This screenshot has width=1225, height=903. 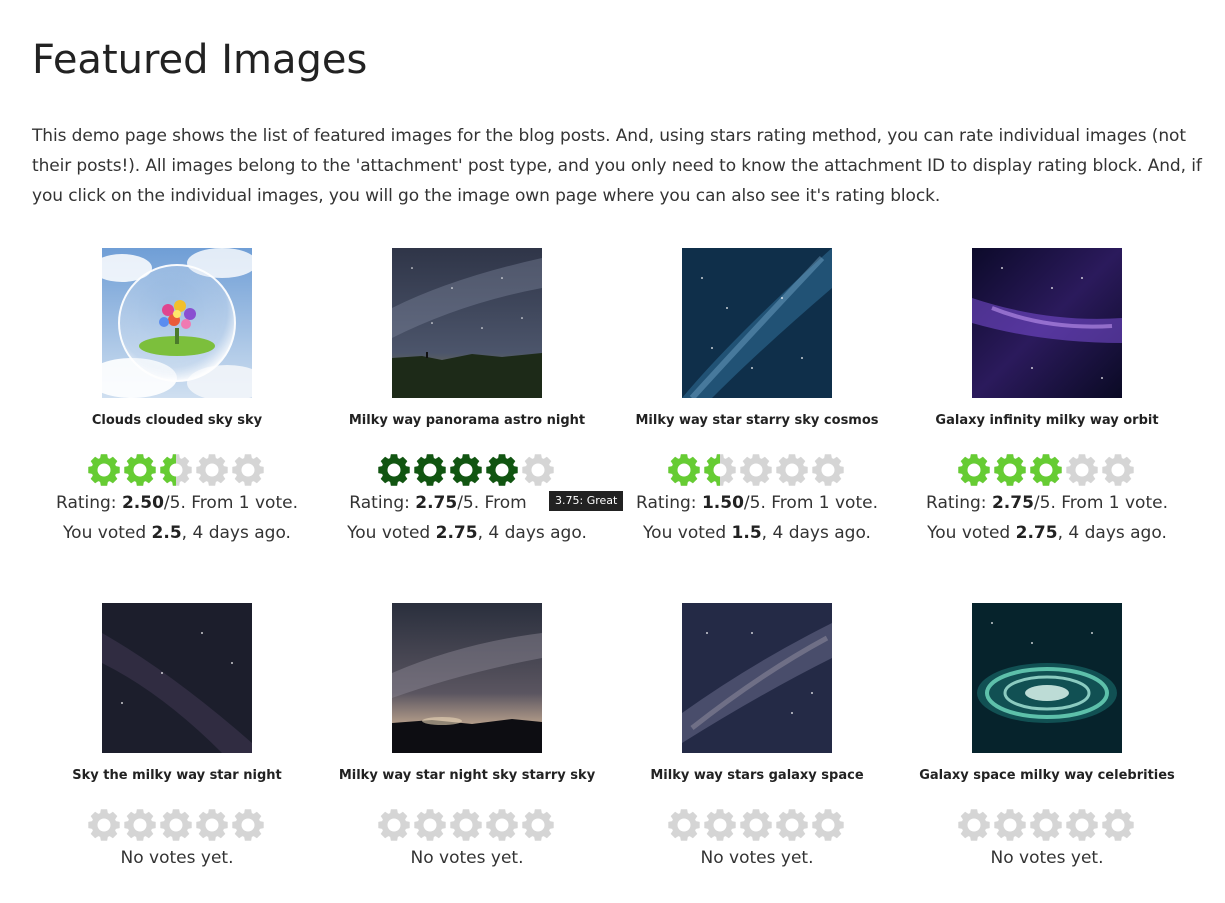 What do you see at coordinates (467, 420) in the screenshot?
I see `image-title: Milky way panorama astro night` at bounding box center [467, 420].